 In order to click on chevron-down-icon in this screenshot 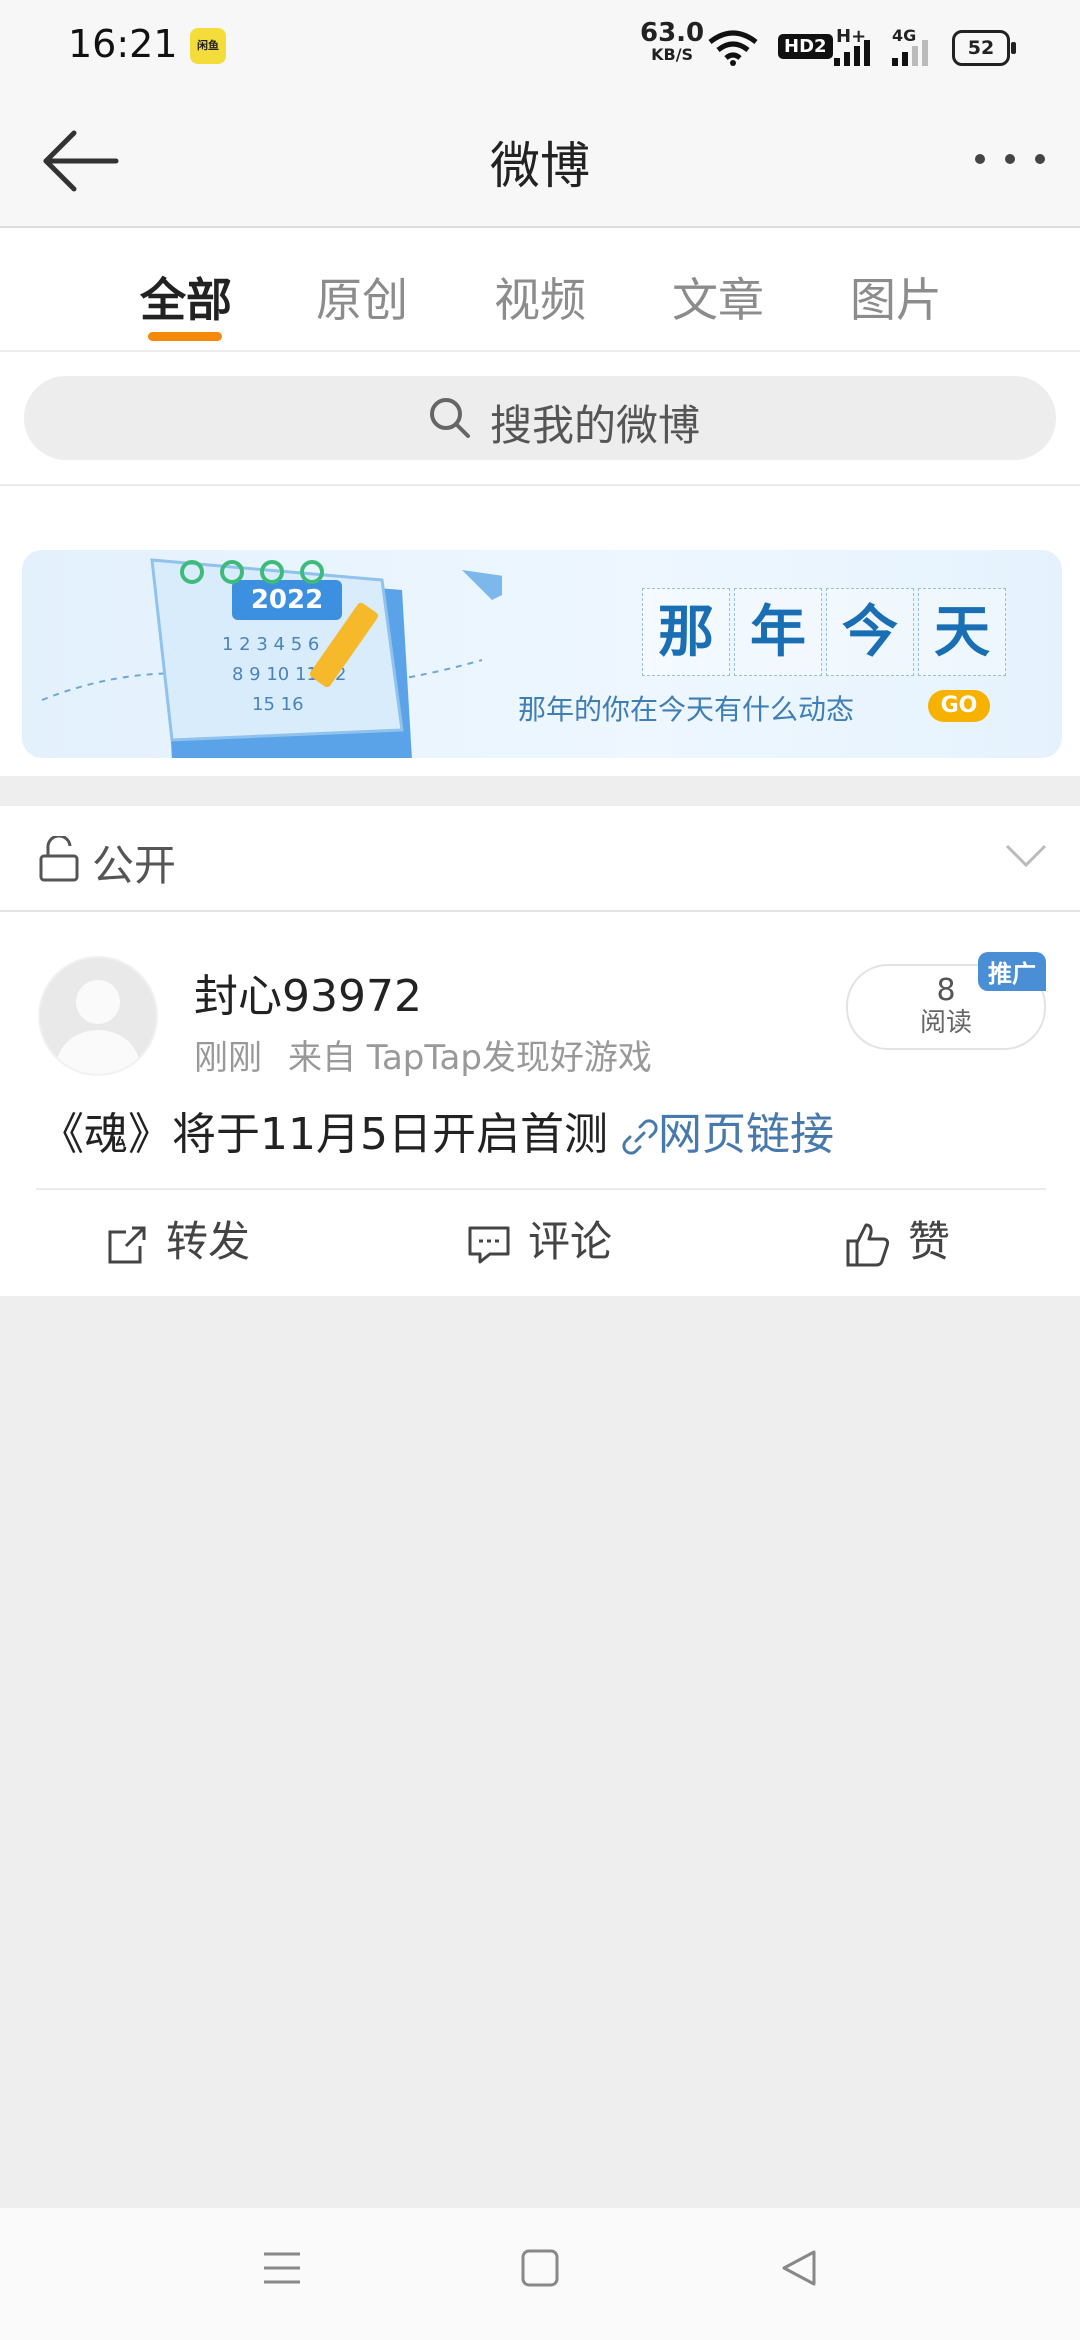, I will do `click(1026, 856)`.